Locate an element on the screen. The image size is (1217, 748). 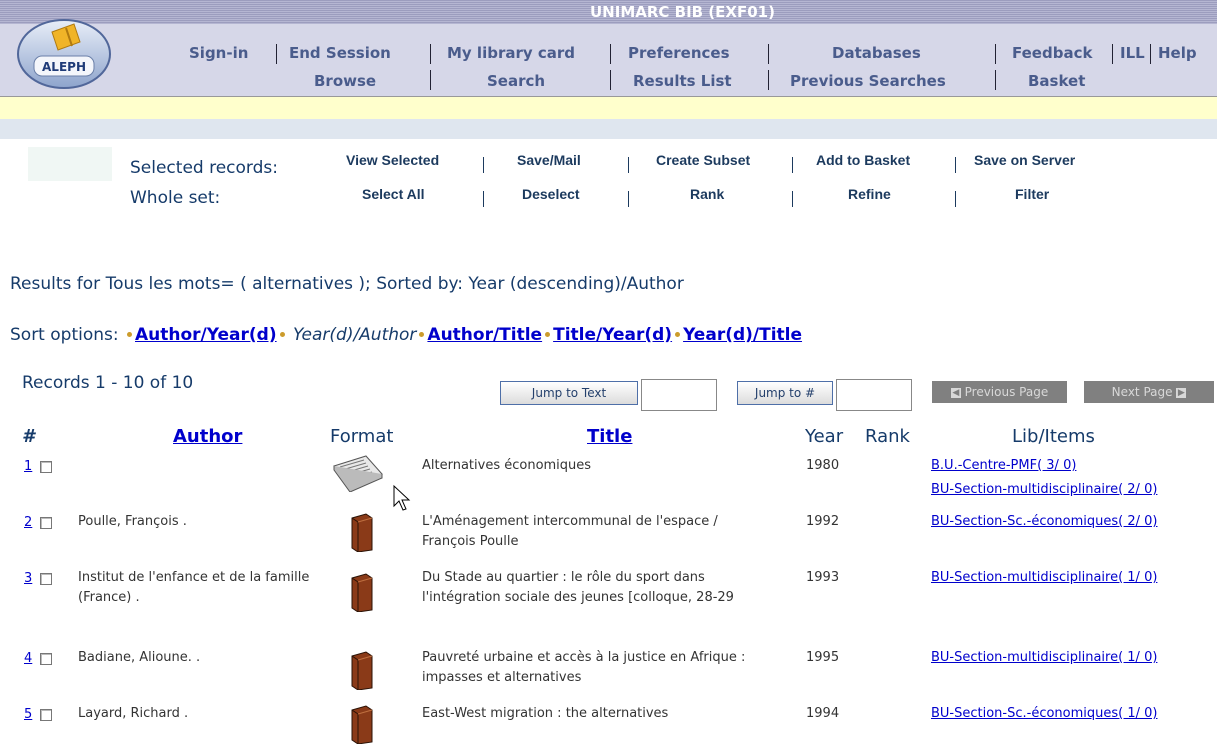
record-number-link: 3 is located at coordinates (28, 578).